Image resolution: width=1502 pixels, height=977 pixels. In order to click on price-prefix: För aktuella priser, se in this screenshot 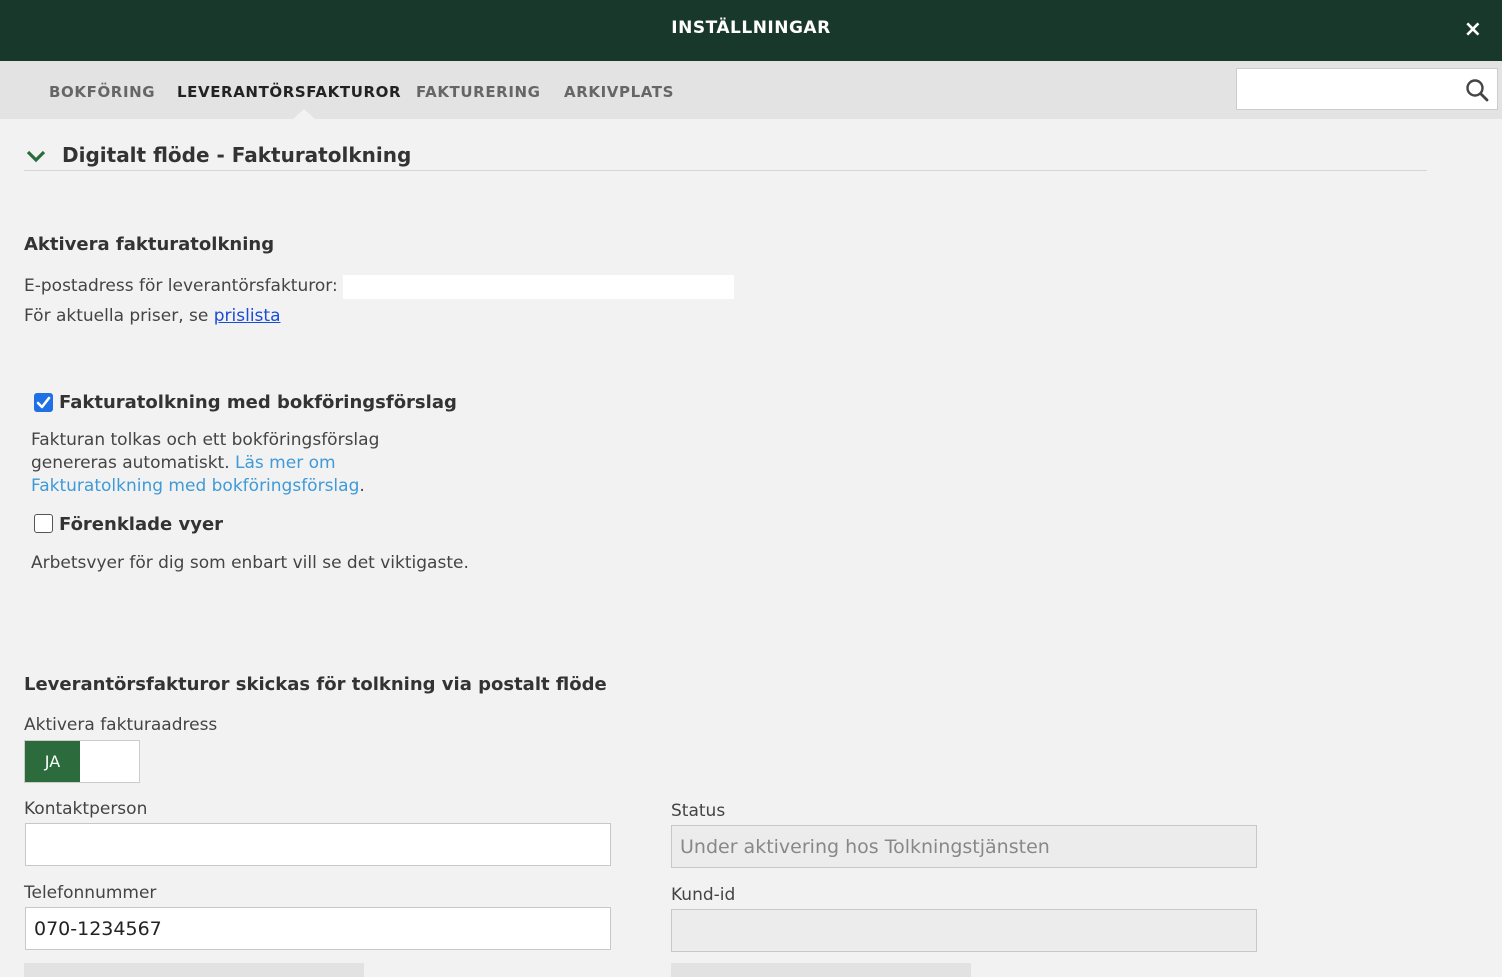, I will do `click(119, 316)`.